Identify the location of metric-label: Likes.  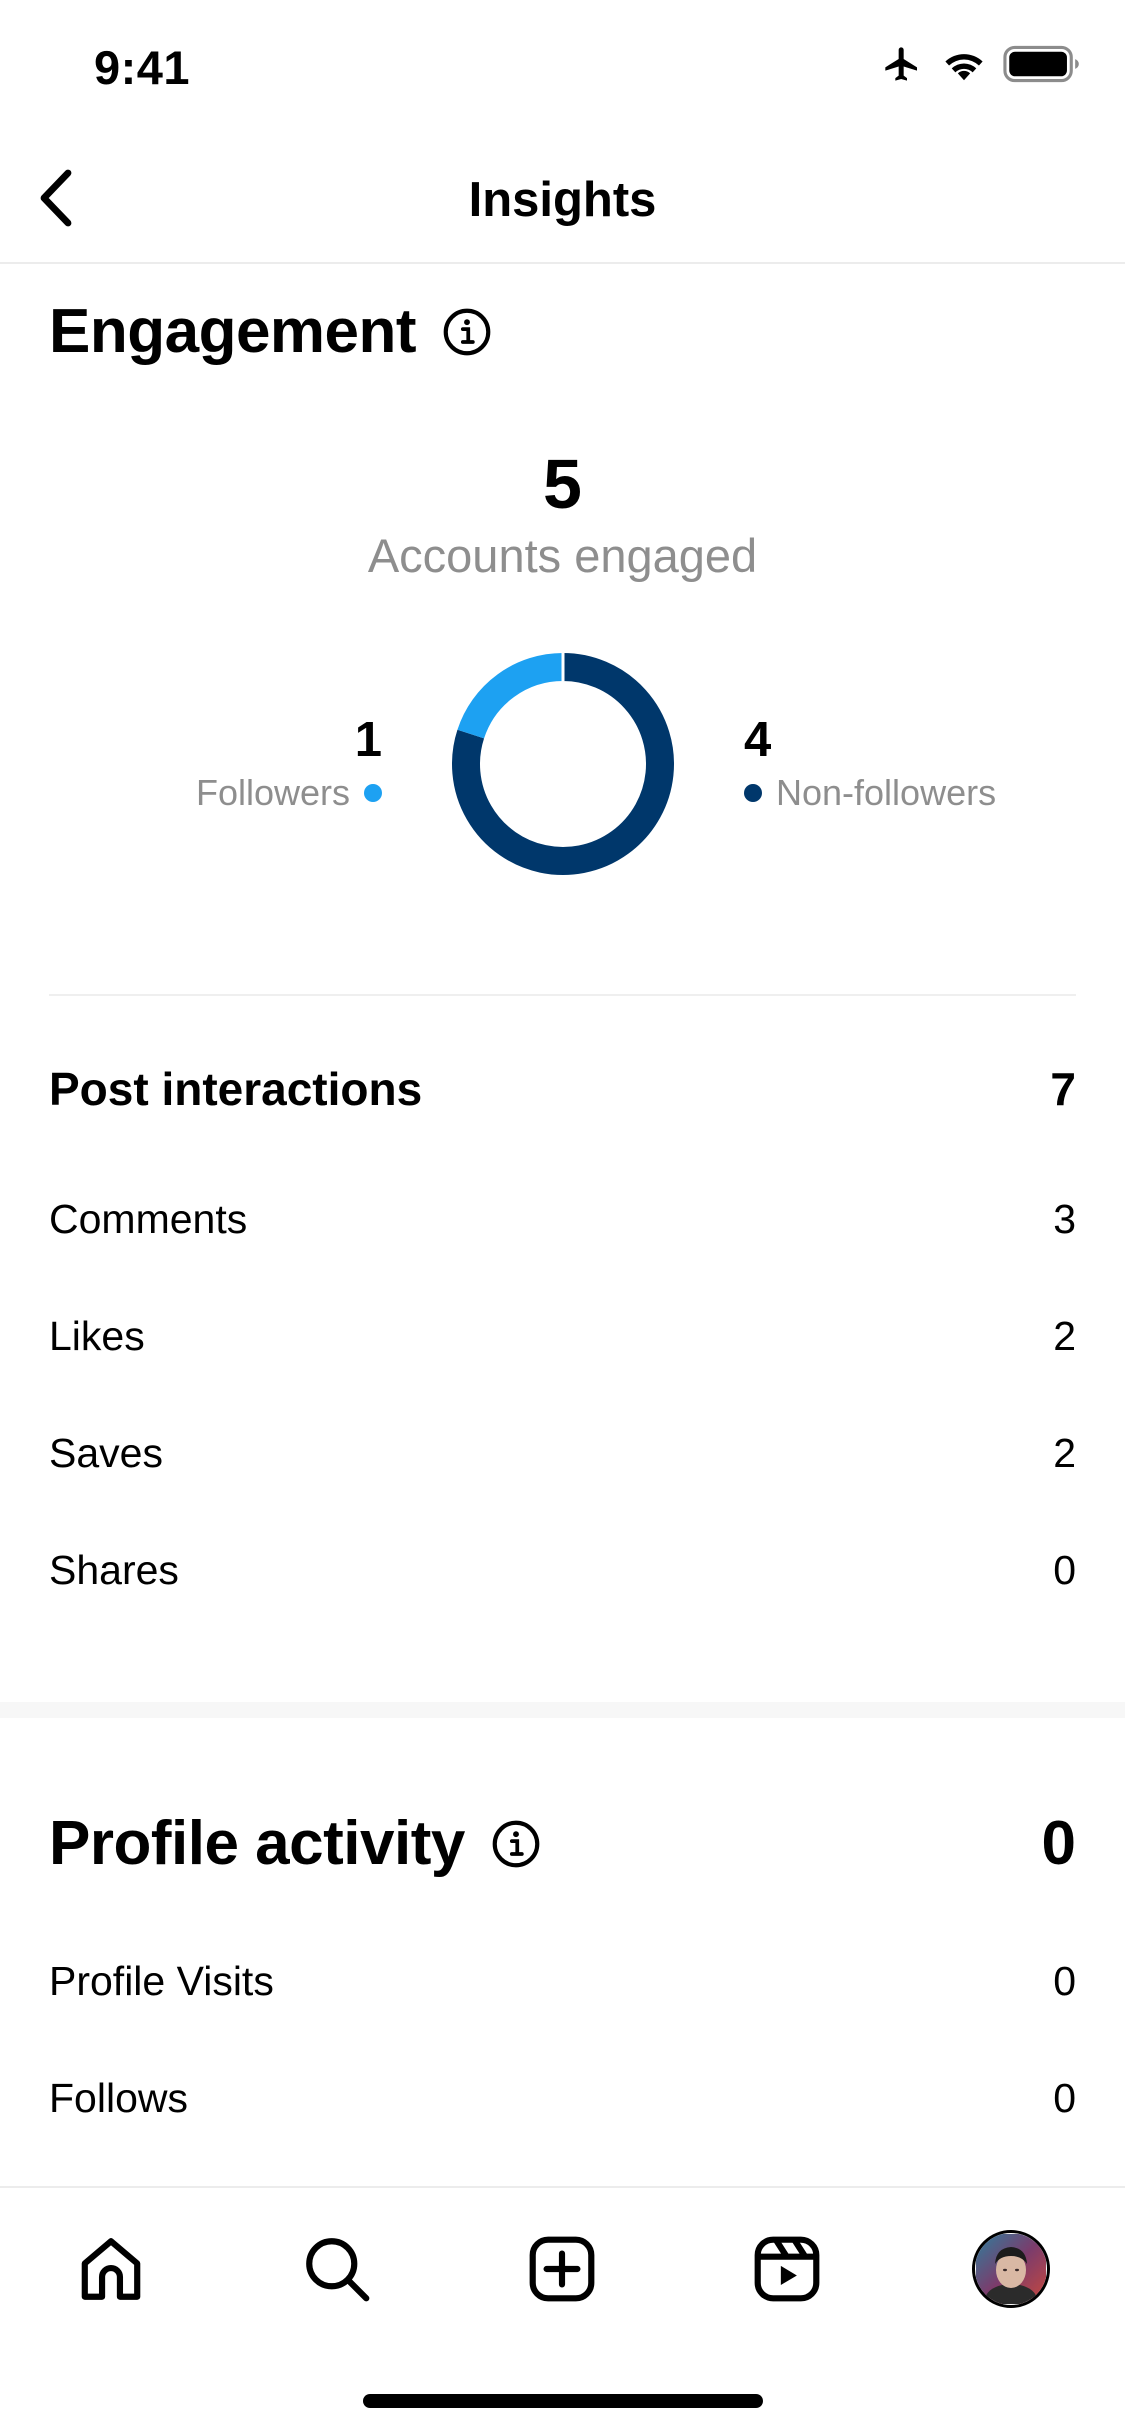
(97, 1336).